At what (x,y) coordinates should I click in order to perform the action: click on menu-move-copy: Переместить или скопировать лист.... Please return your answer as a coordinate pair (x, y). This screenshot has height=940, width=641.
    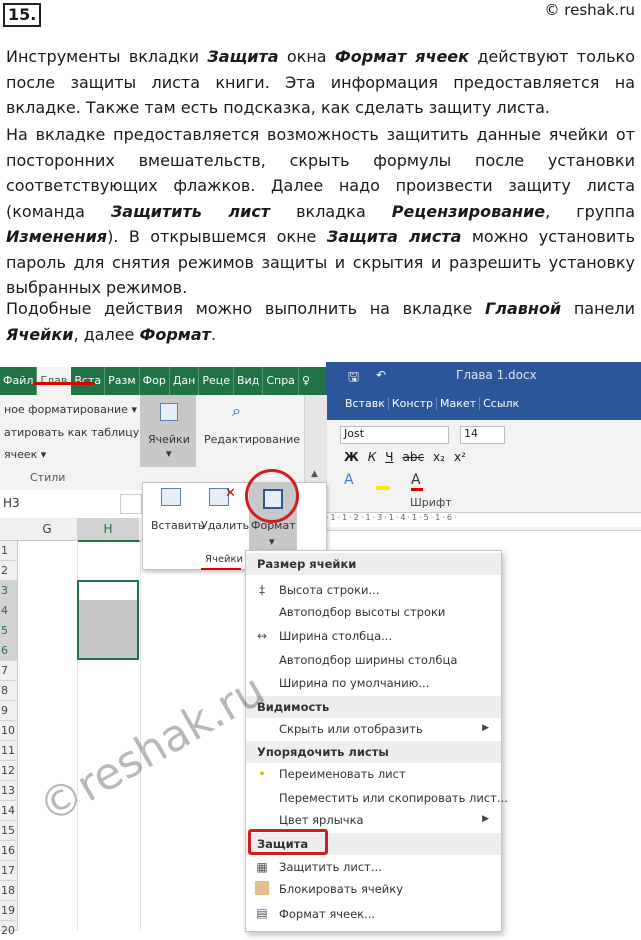
    Looking at the image, I should click on (393, 798).